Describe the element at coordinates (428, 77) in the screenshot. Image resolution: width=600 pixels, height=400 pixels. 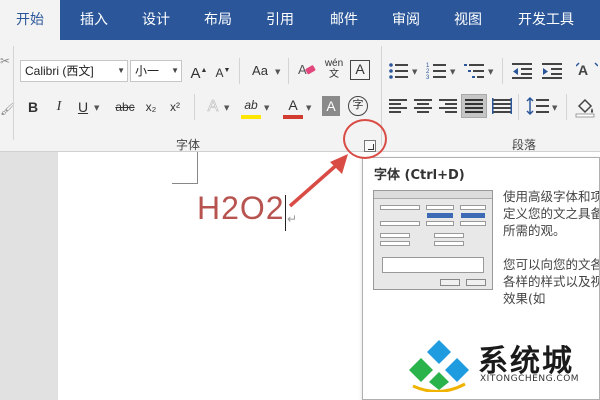
I see `svg-text: 3` at that location.